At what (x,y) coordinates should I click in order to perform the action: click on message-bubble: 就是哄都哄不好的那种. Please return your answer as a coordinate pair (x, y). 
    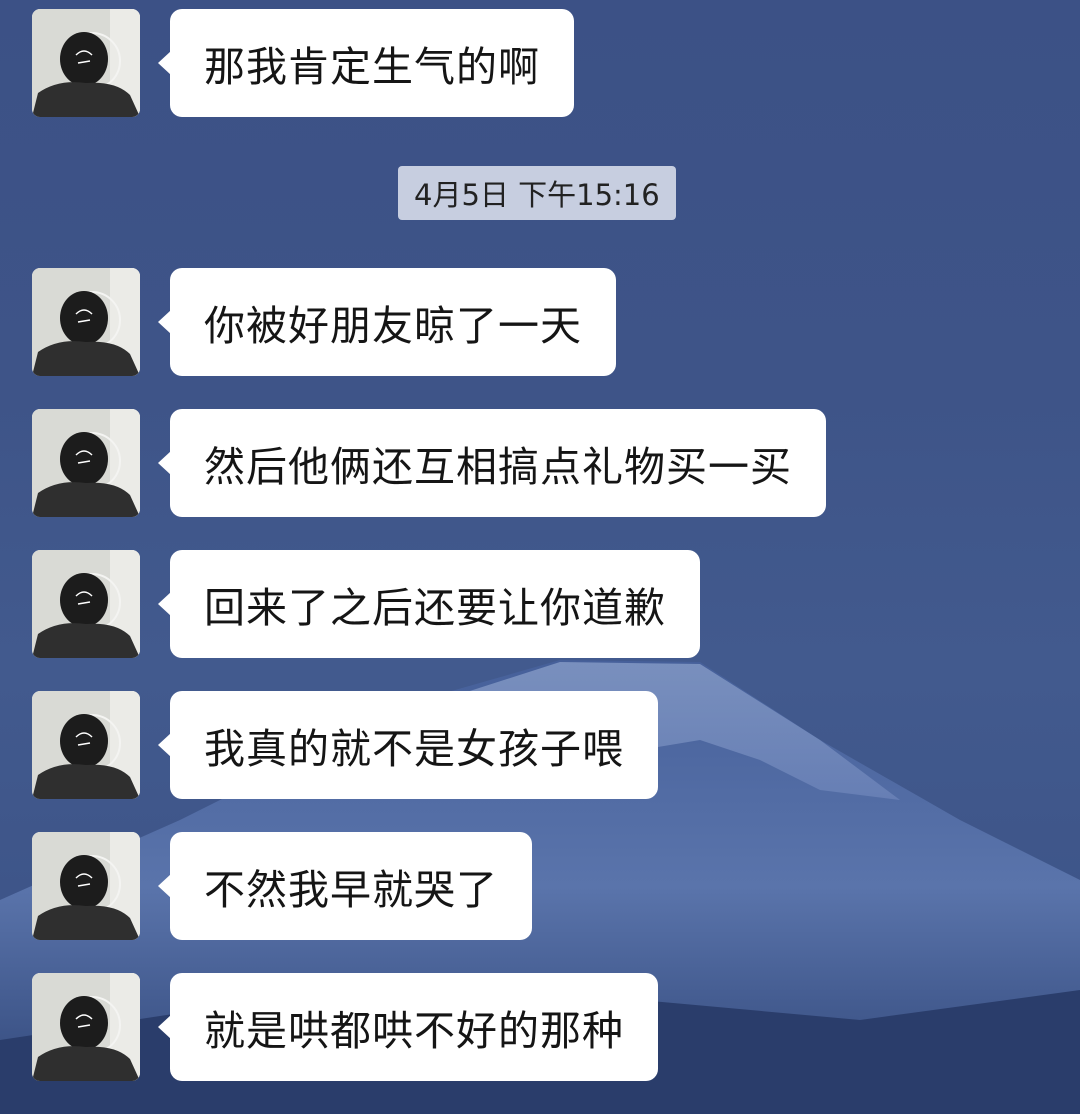
    Looking at the image, I should click on (408, 1027).